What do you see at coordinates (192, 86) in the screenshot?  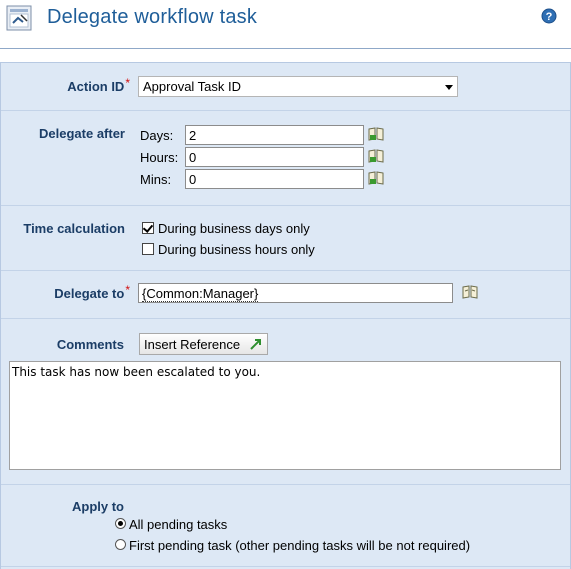 I see `action-id-selected-value: Approval Task ID` at bounding box center [192, 86].